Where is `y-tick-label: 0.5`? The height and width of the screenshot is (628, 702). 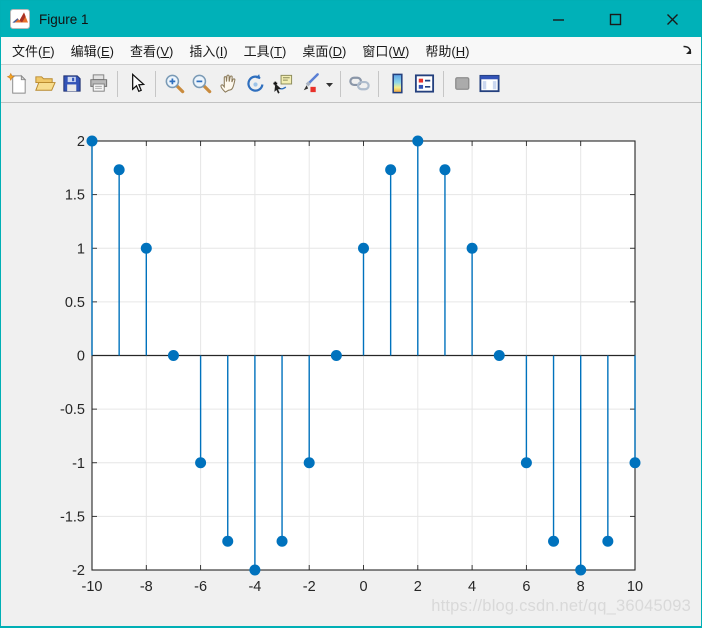 y-tick-label: 0.5 is located at coordinates (75, 303).